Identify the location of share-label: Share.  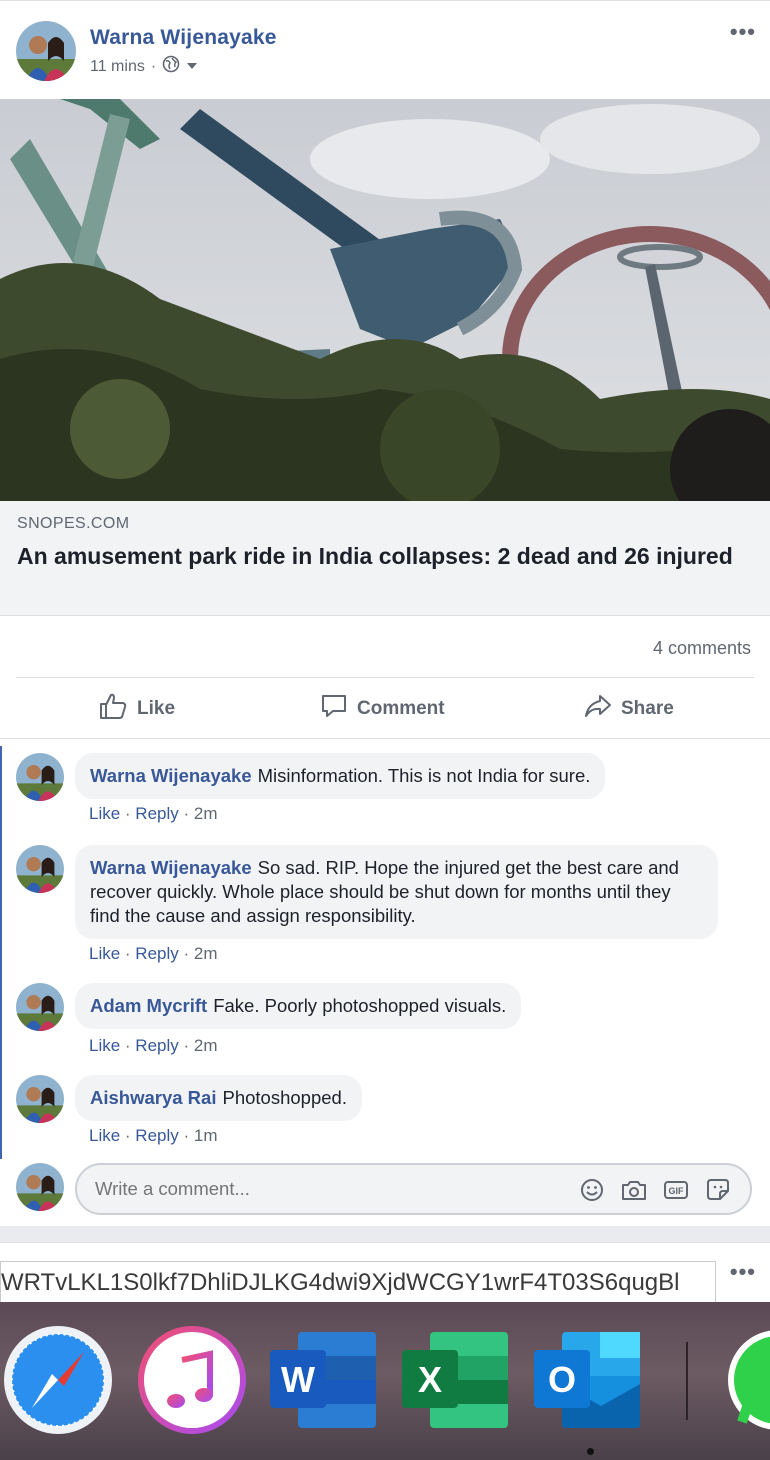
(647, 708).